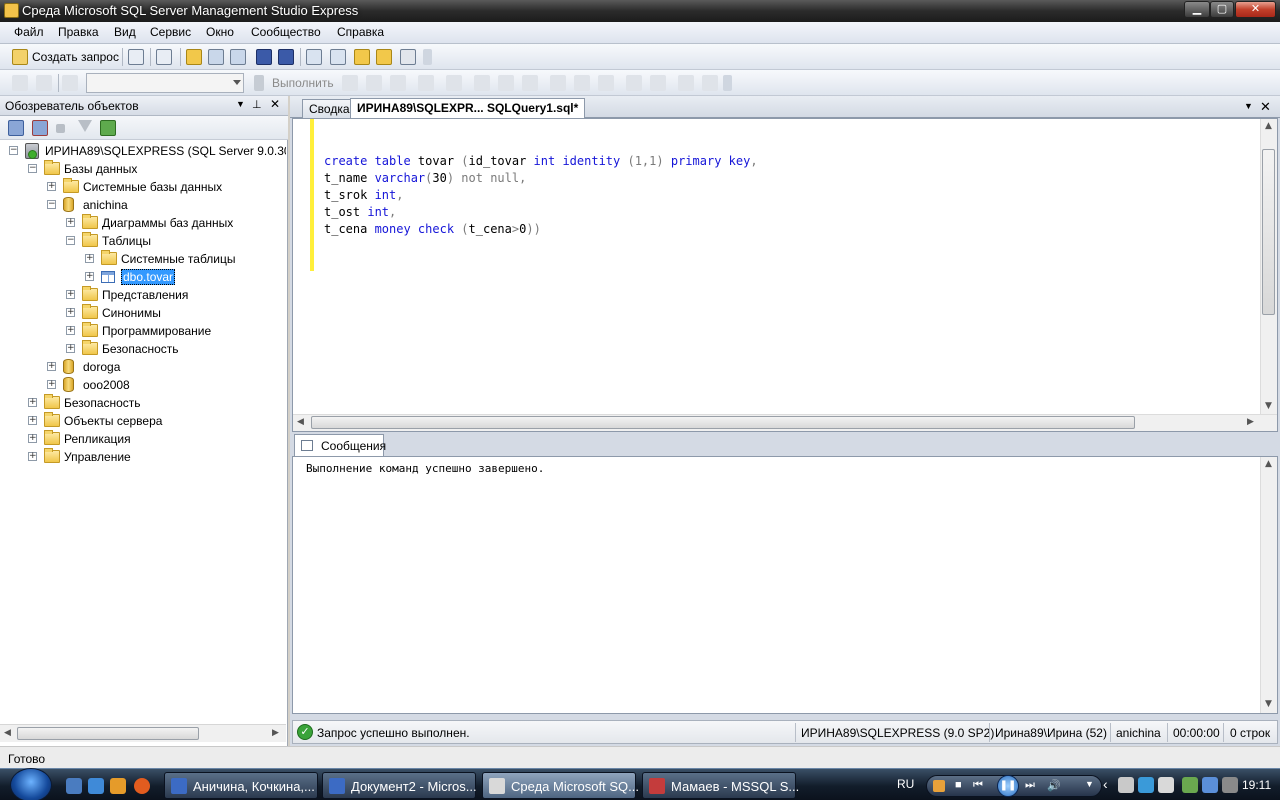 Image resolution: width=1280 pixels, height=800 pixels. What do you see at coordinates (727, 83) in the screenshot?
I see `toolbar2-overflow-icon` at bounding box center [727, 83].